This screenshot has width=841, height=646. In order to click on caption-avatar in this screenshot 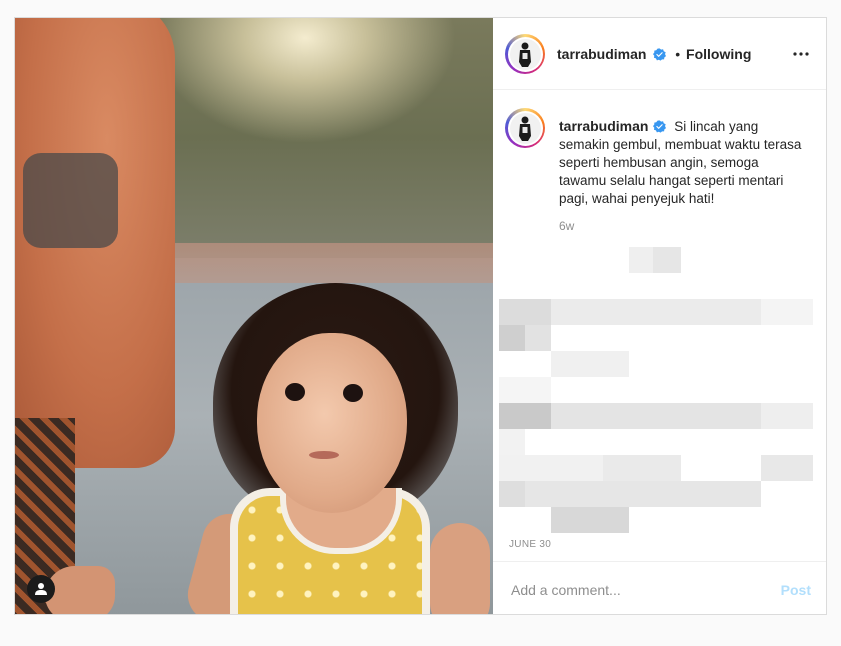, I will do `click(525, 128)`.